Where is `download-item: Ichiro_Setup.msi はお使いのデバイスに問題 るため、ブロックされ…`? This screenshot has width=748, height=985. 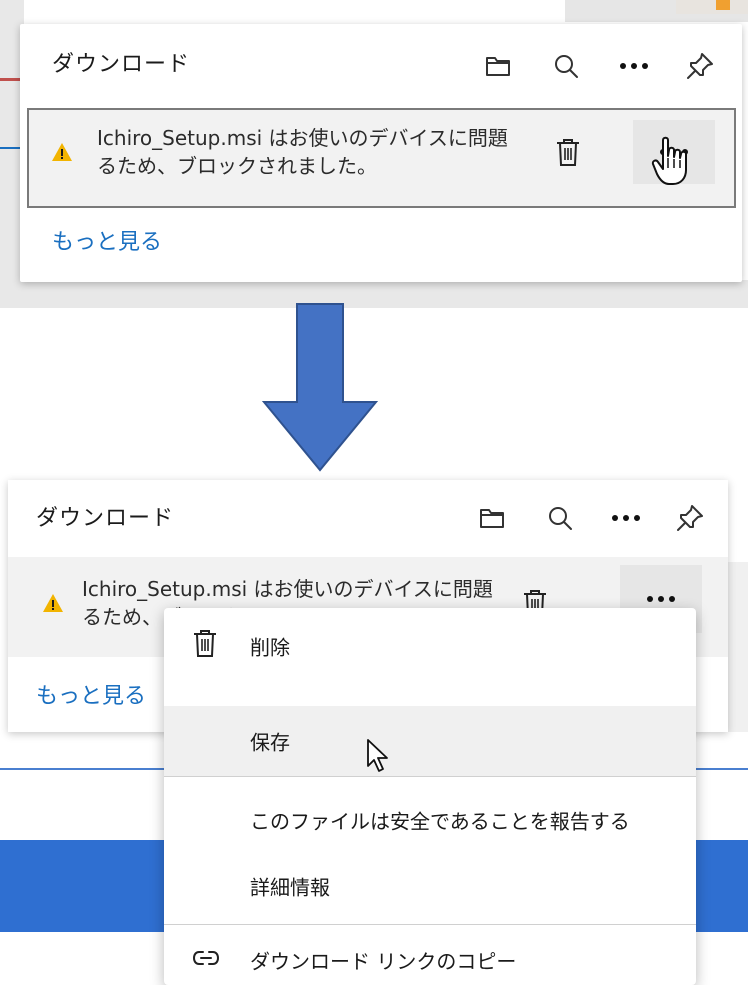
download-item: Ichiro_Setup.msi はお使いのデバイスに問題 るため、ブロックされ… is located at coordinates (381, 158).